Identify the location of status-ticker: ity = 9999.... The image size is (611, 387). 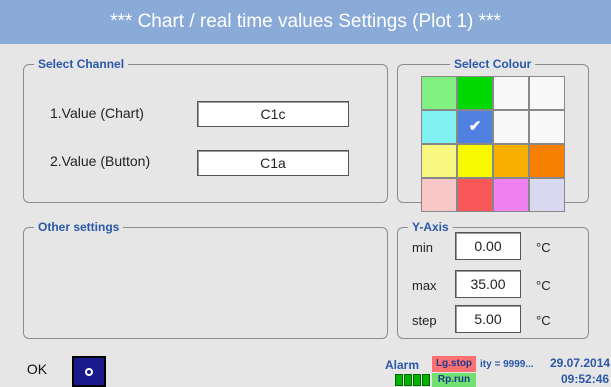
(511, 365).